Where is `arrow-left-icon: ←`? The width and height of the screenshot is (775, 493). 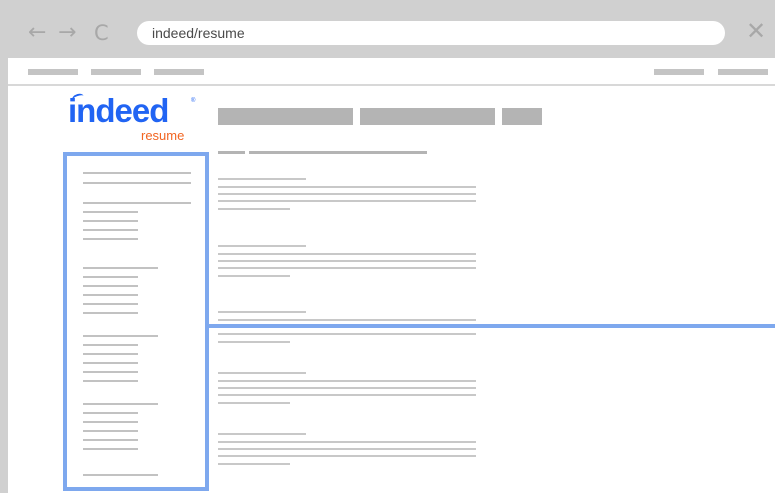 arrow-left-icon: ← is located at coordinates (37, 33).